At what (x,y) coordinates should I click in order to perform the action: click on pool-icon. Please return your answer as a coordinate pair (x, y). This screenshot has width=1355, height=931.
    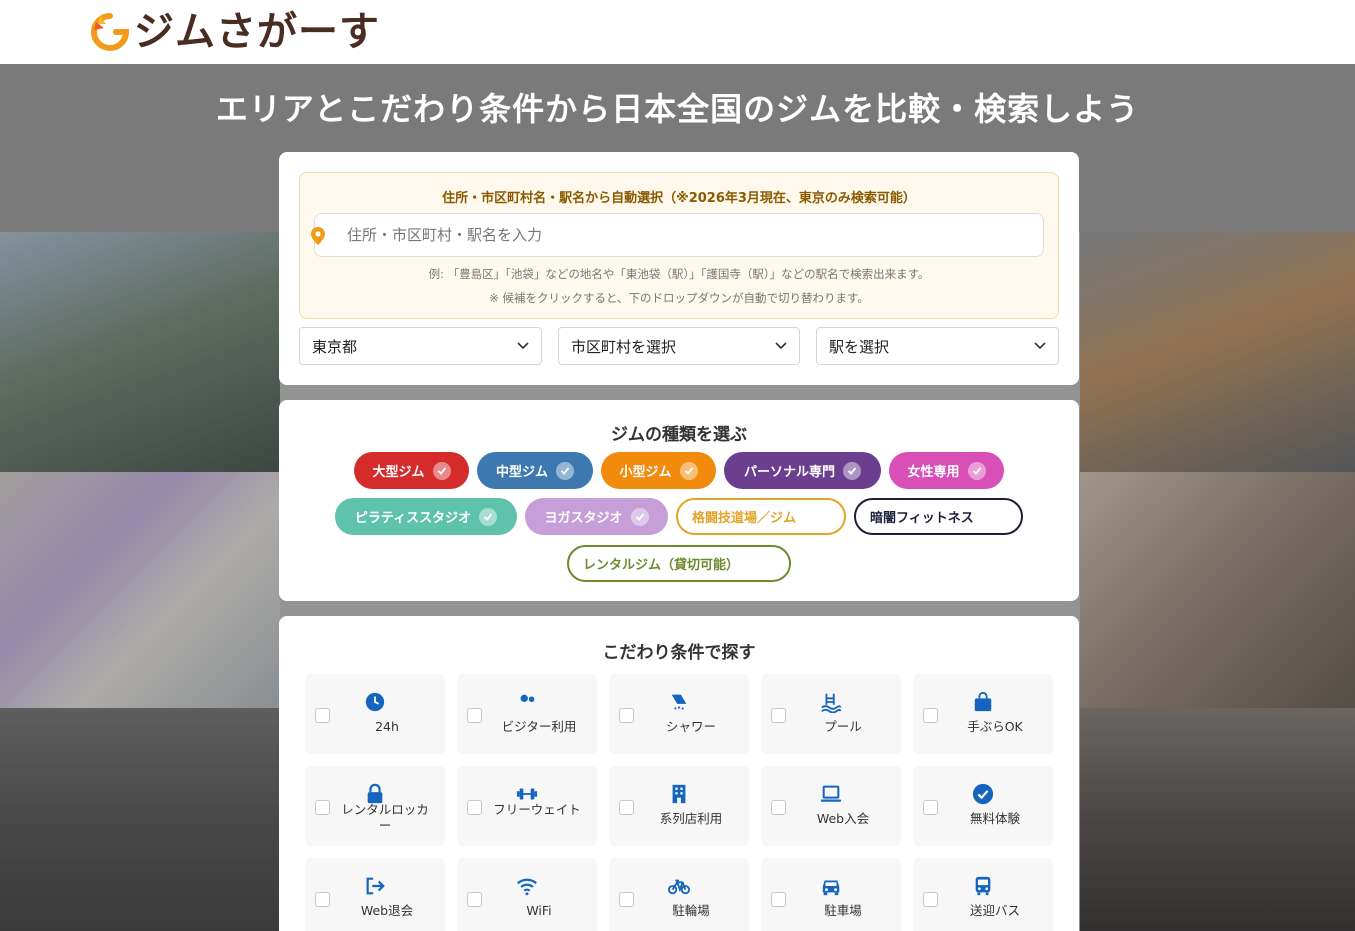
    Looking at the image, I should click on (831, 702).